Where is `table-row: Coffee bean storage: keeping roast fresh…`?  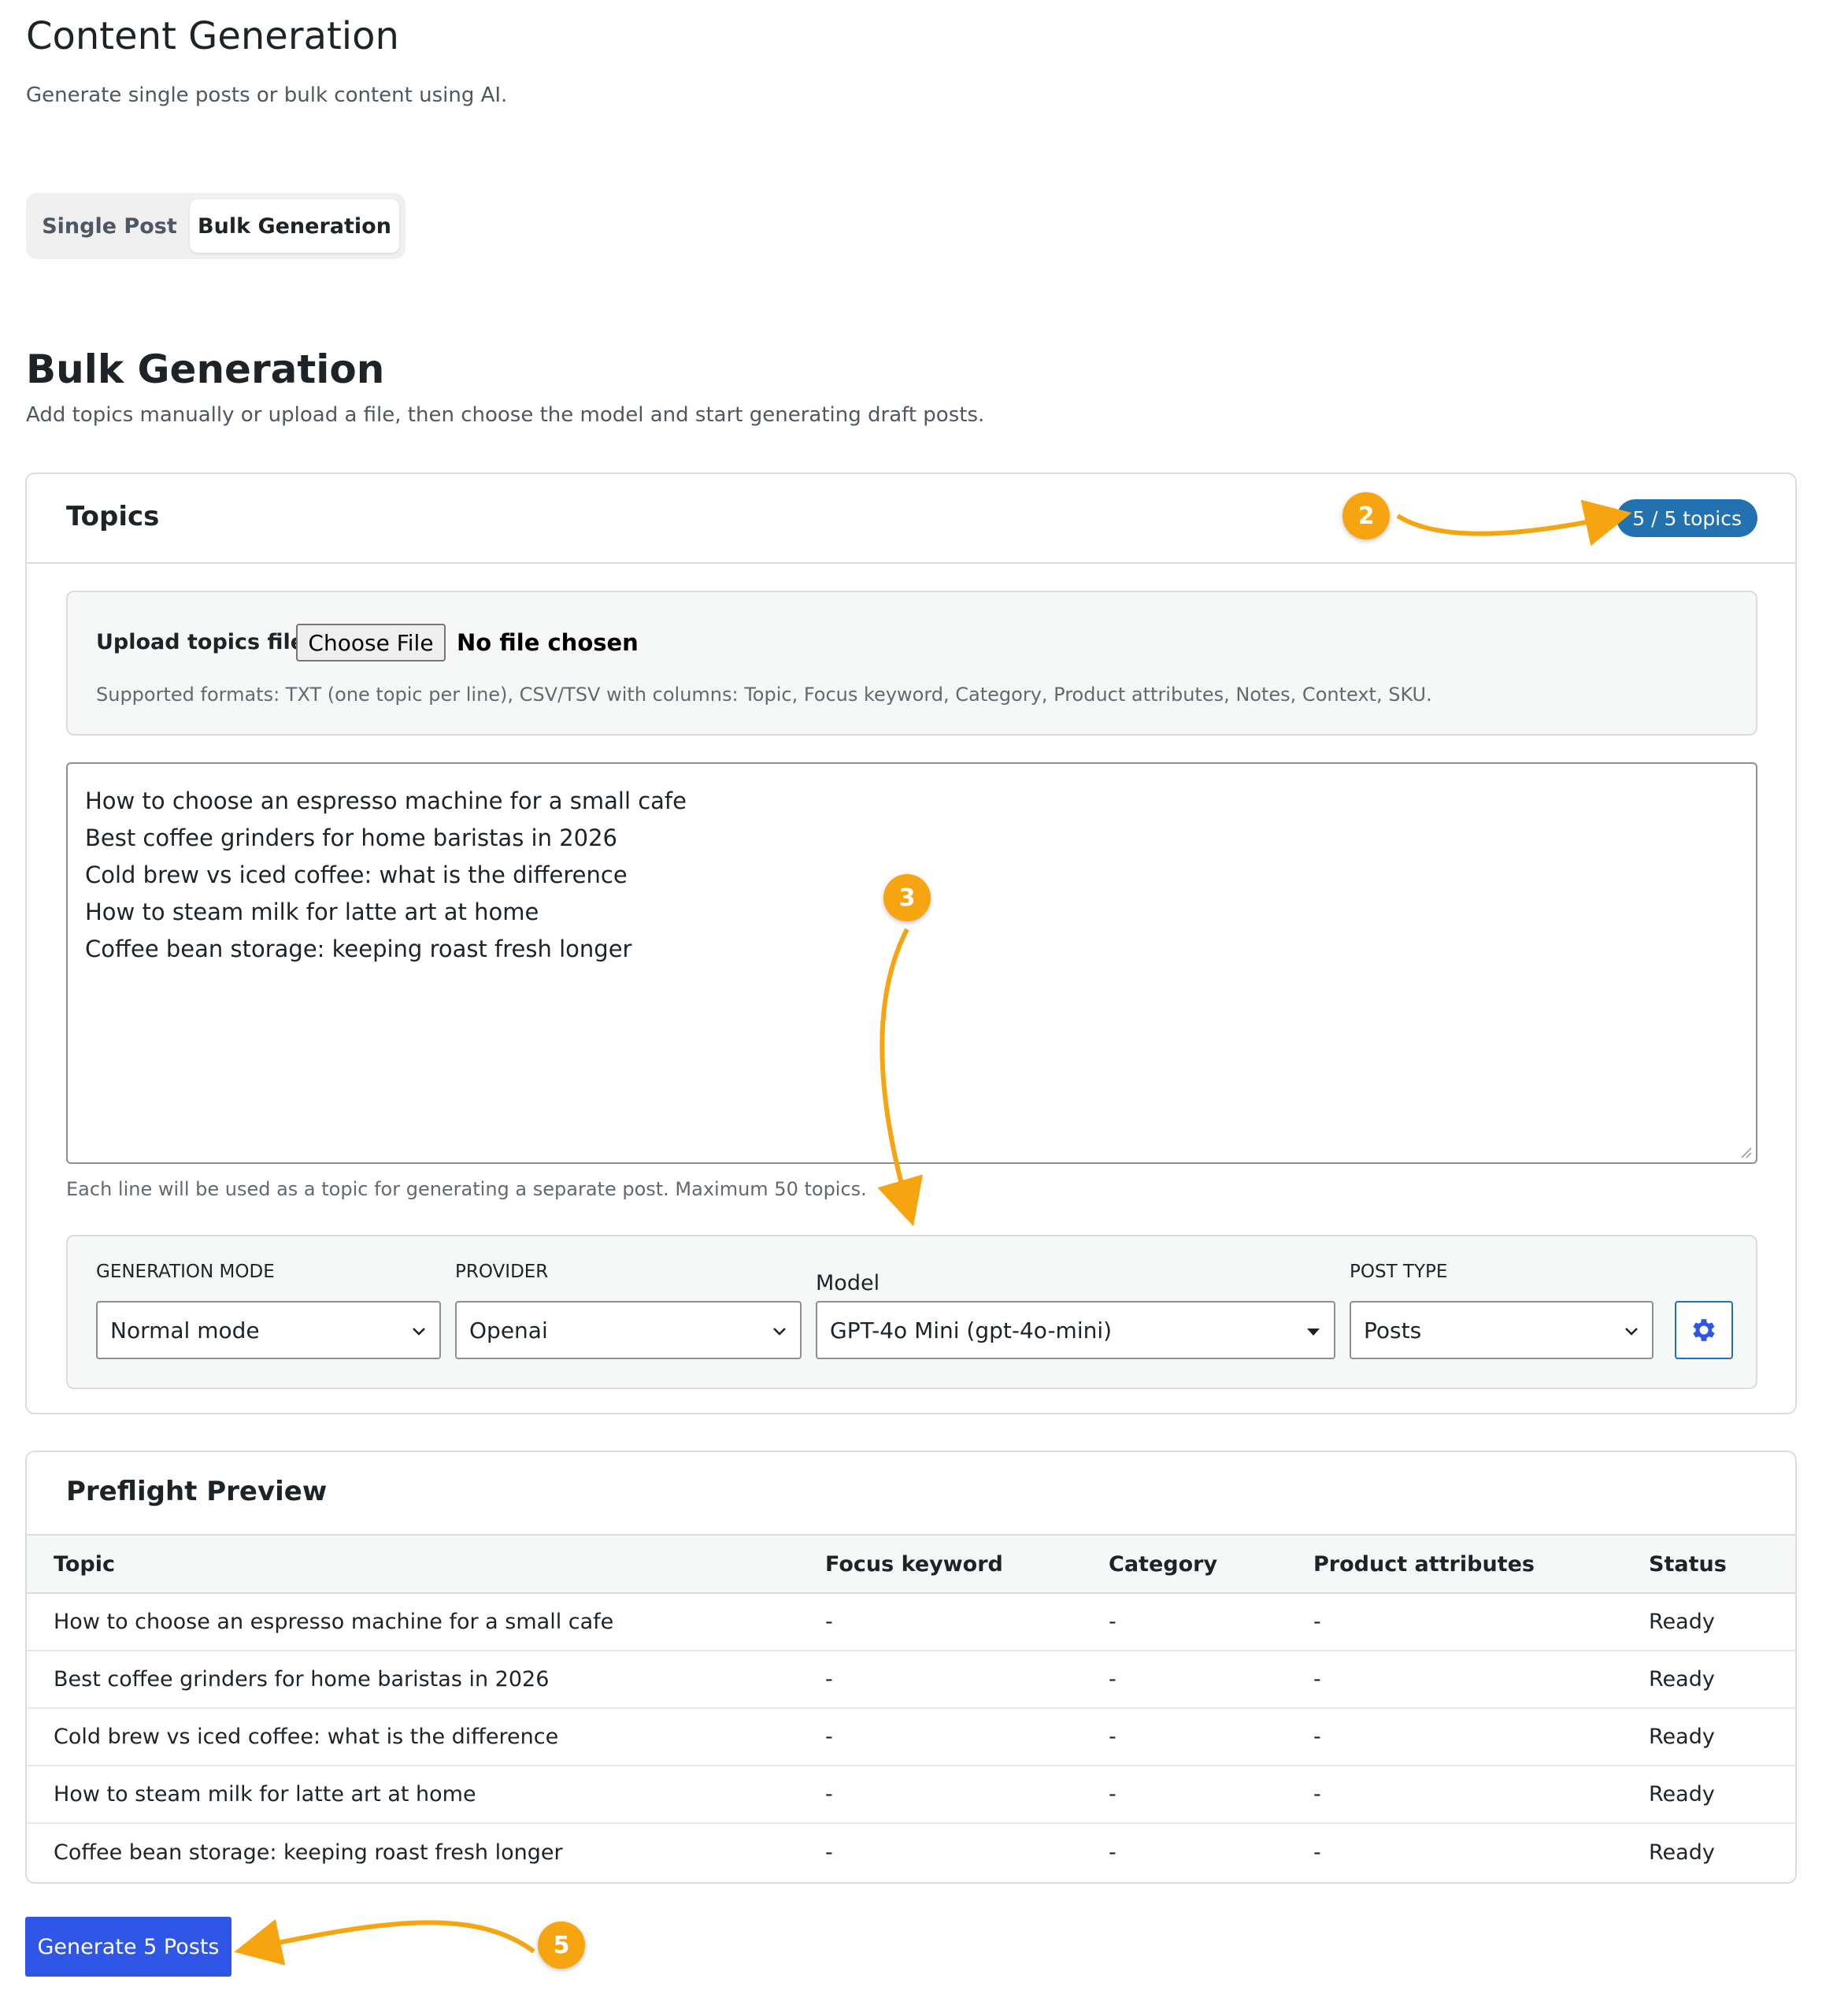 table-row: Coffee bean storage: keeping roast fresh… is located at coordinates (911, 1852).